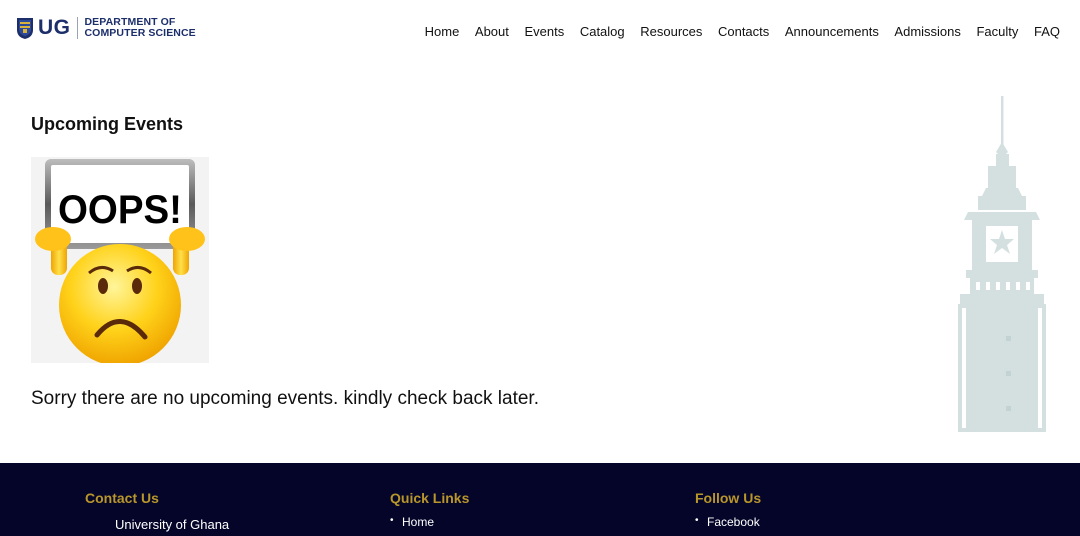 The height and width of the screenshot is (536, 1080). I want to click on social-links-list: Facebook, so click(728, 522).